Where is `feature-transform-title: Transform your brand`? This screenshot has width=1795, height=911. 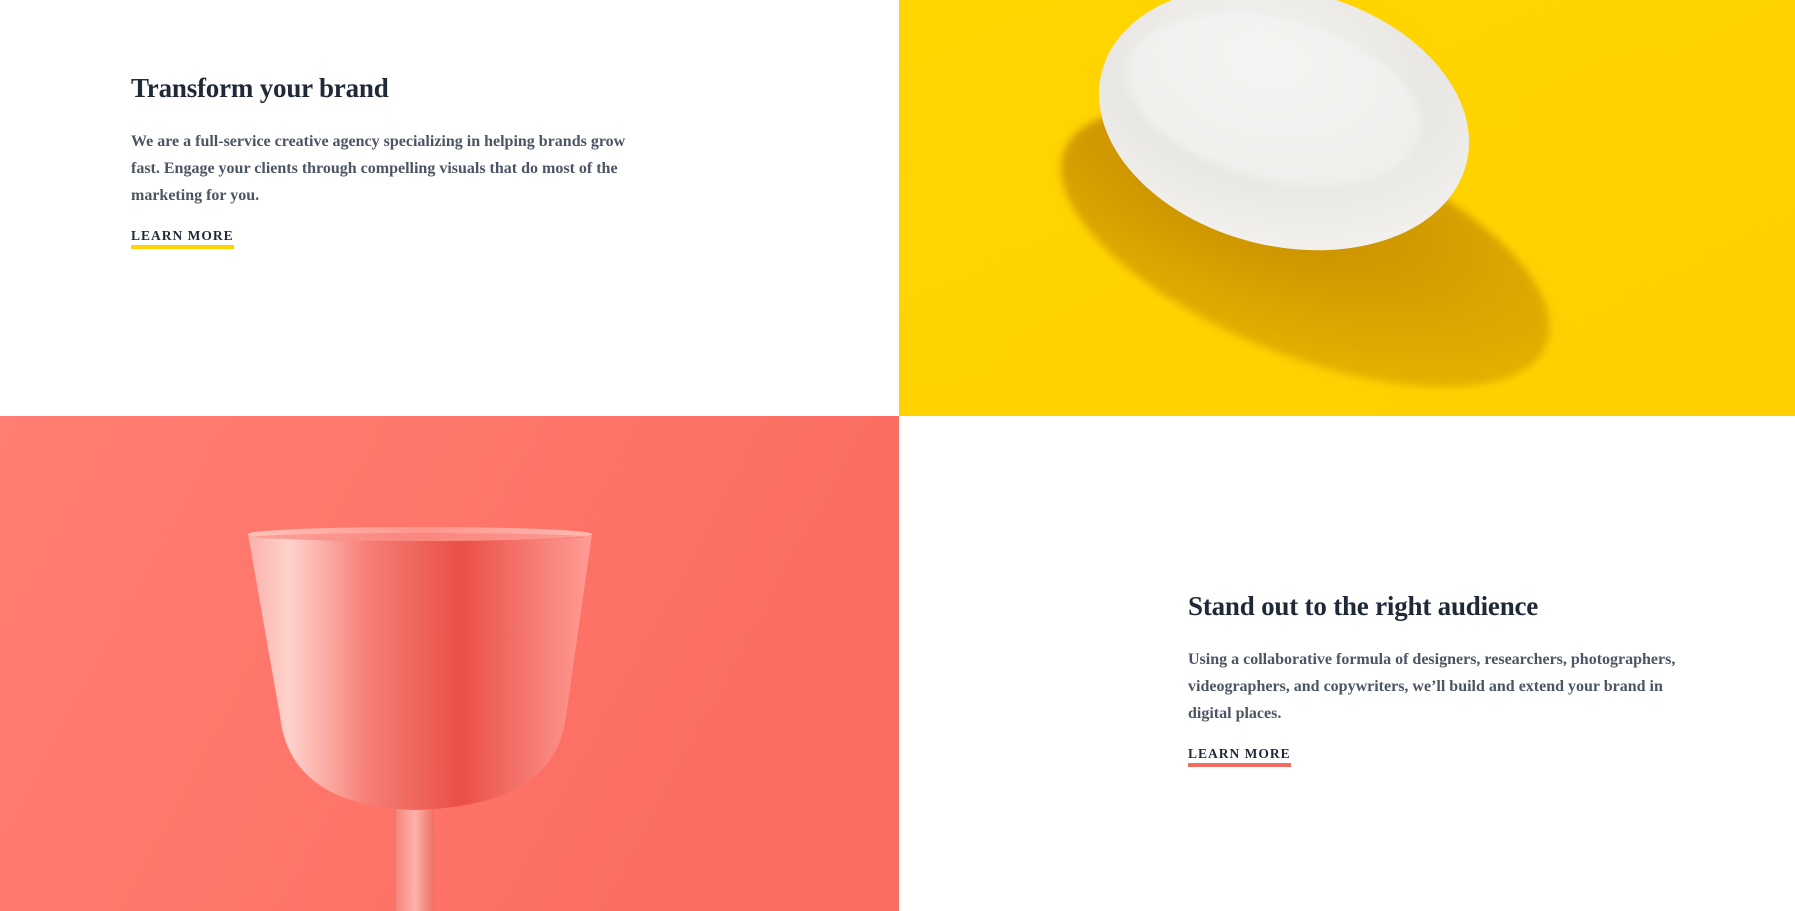
feature-transform-title: Transform your brand is located at coordinates (260, 88).